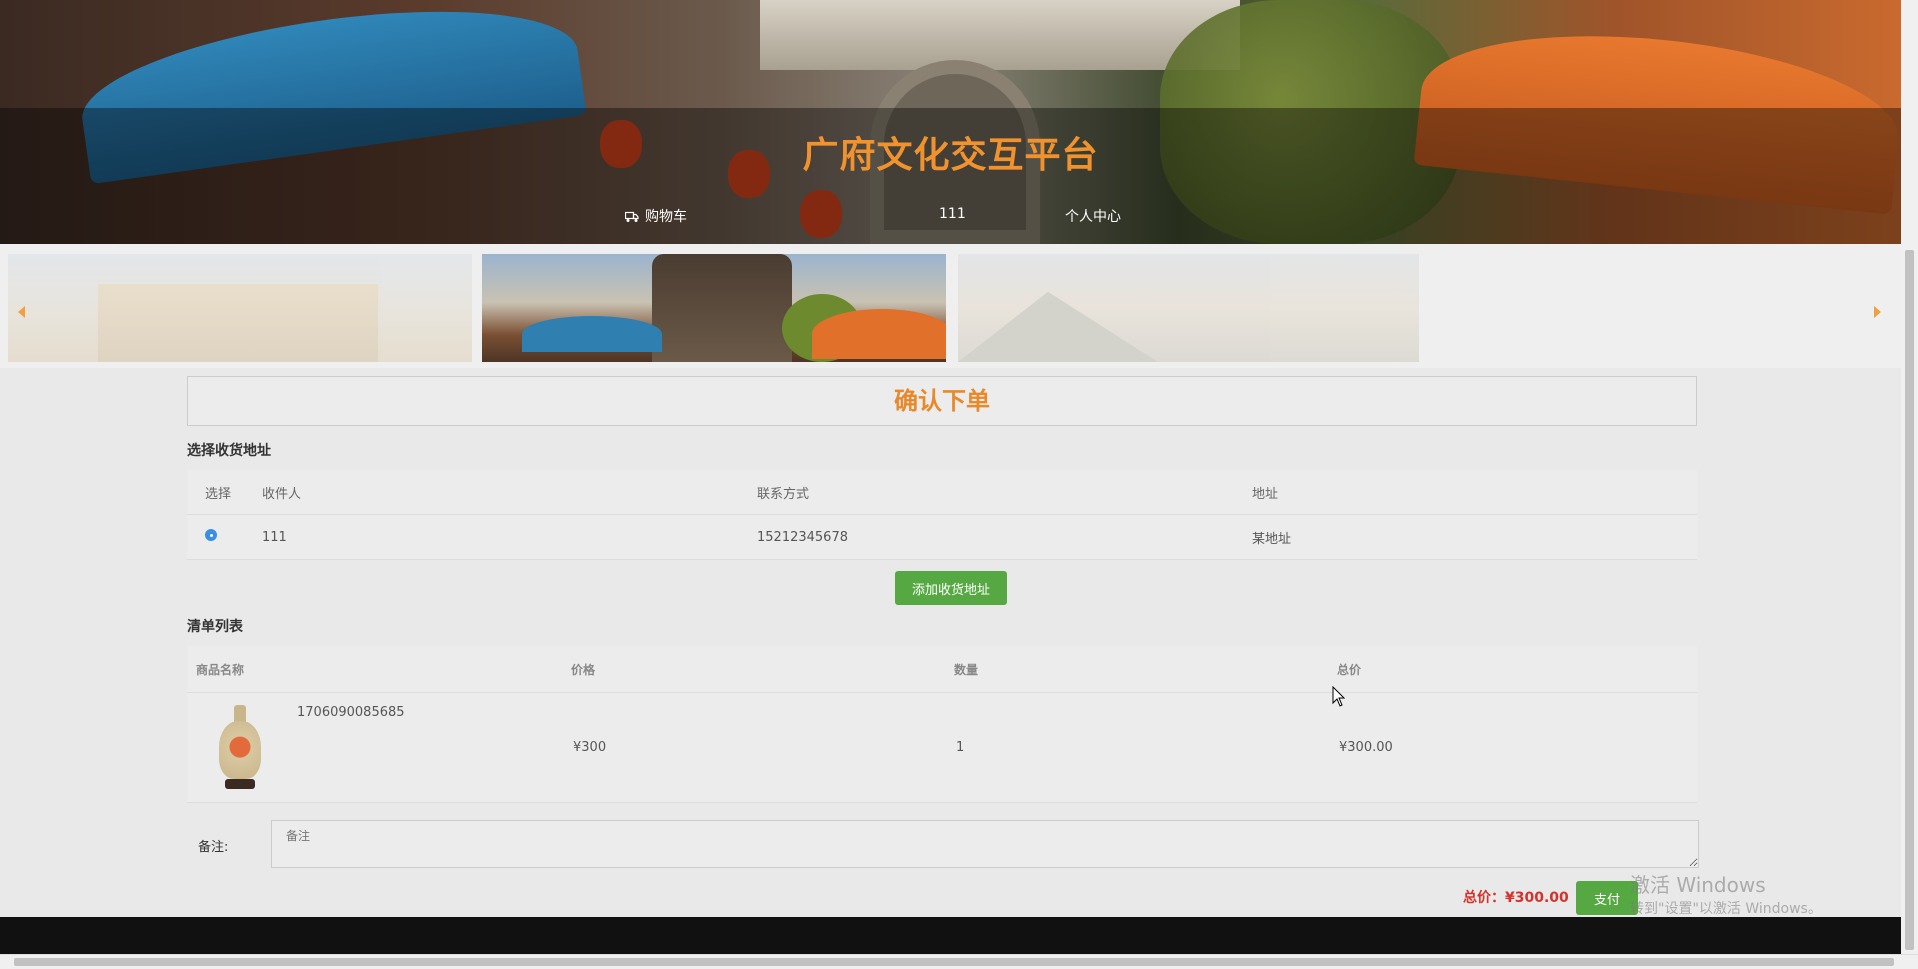  I want to click on address-cell: 某地址, so click(1474, 537).